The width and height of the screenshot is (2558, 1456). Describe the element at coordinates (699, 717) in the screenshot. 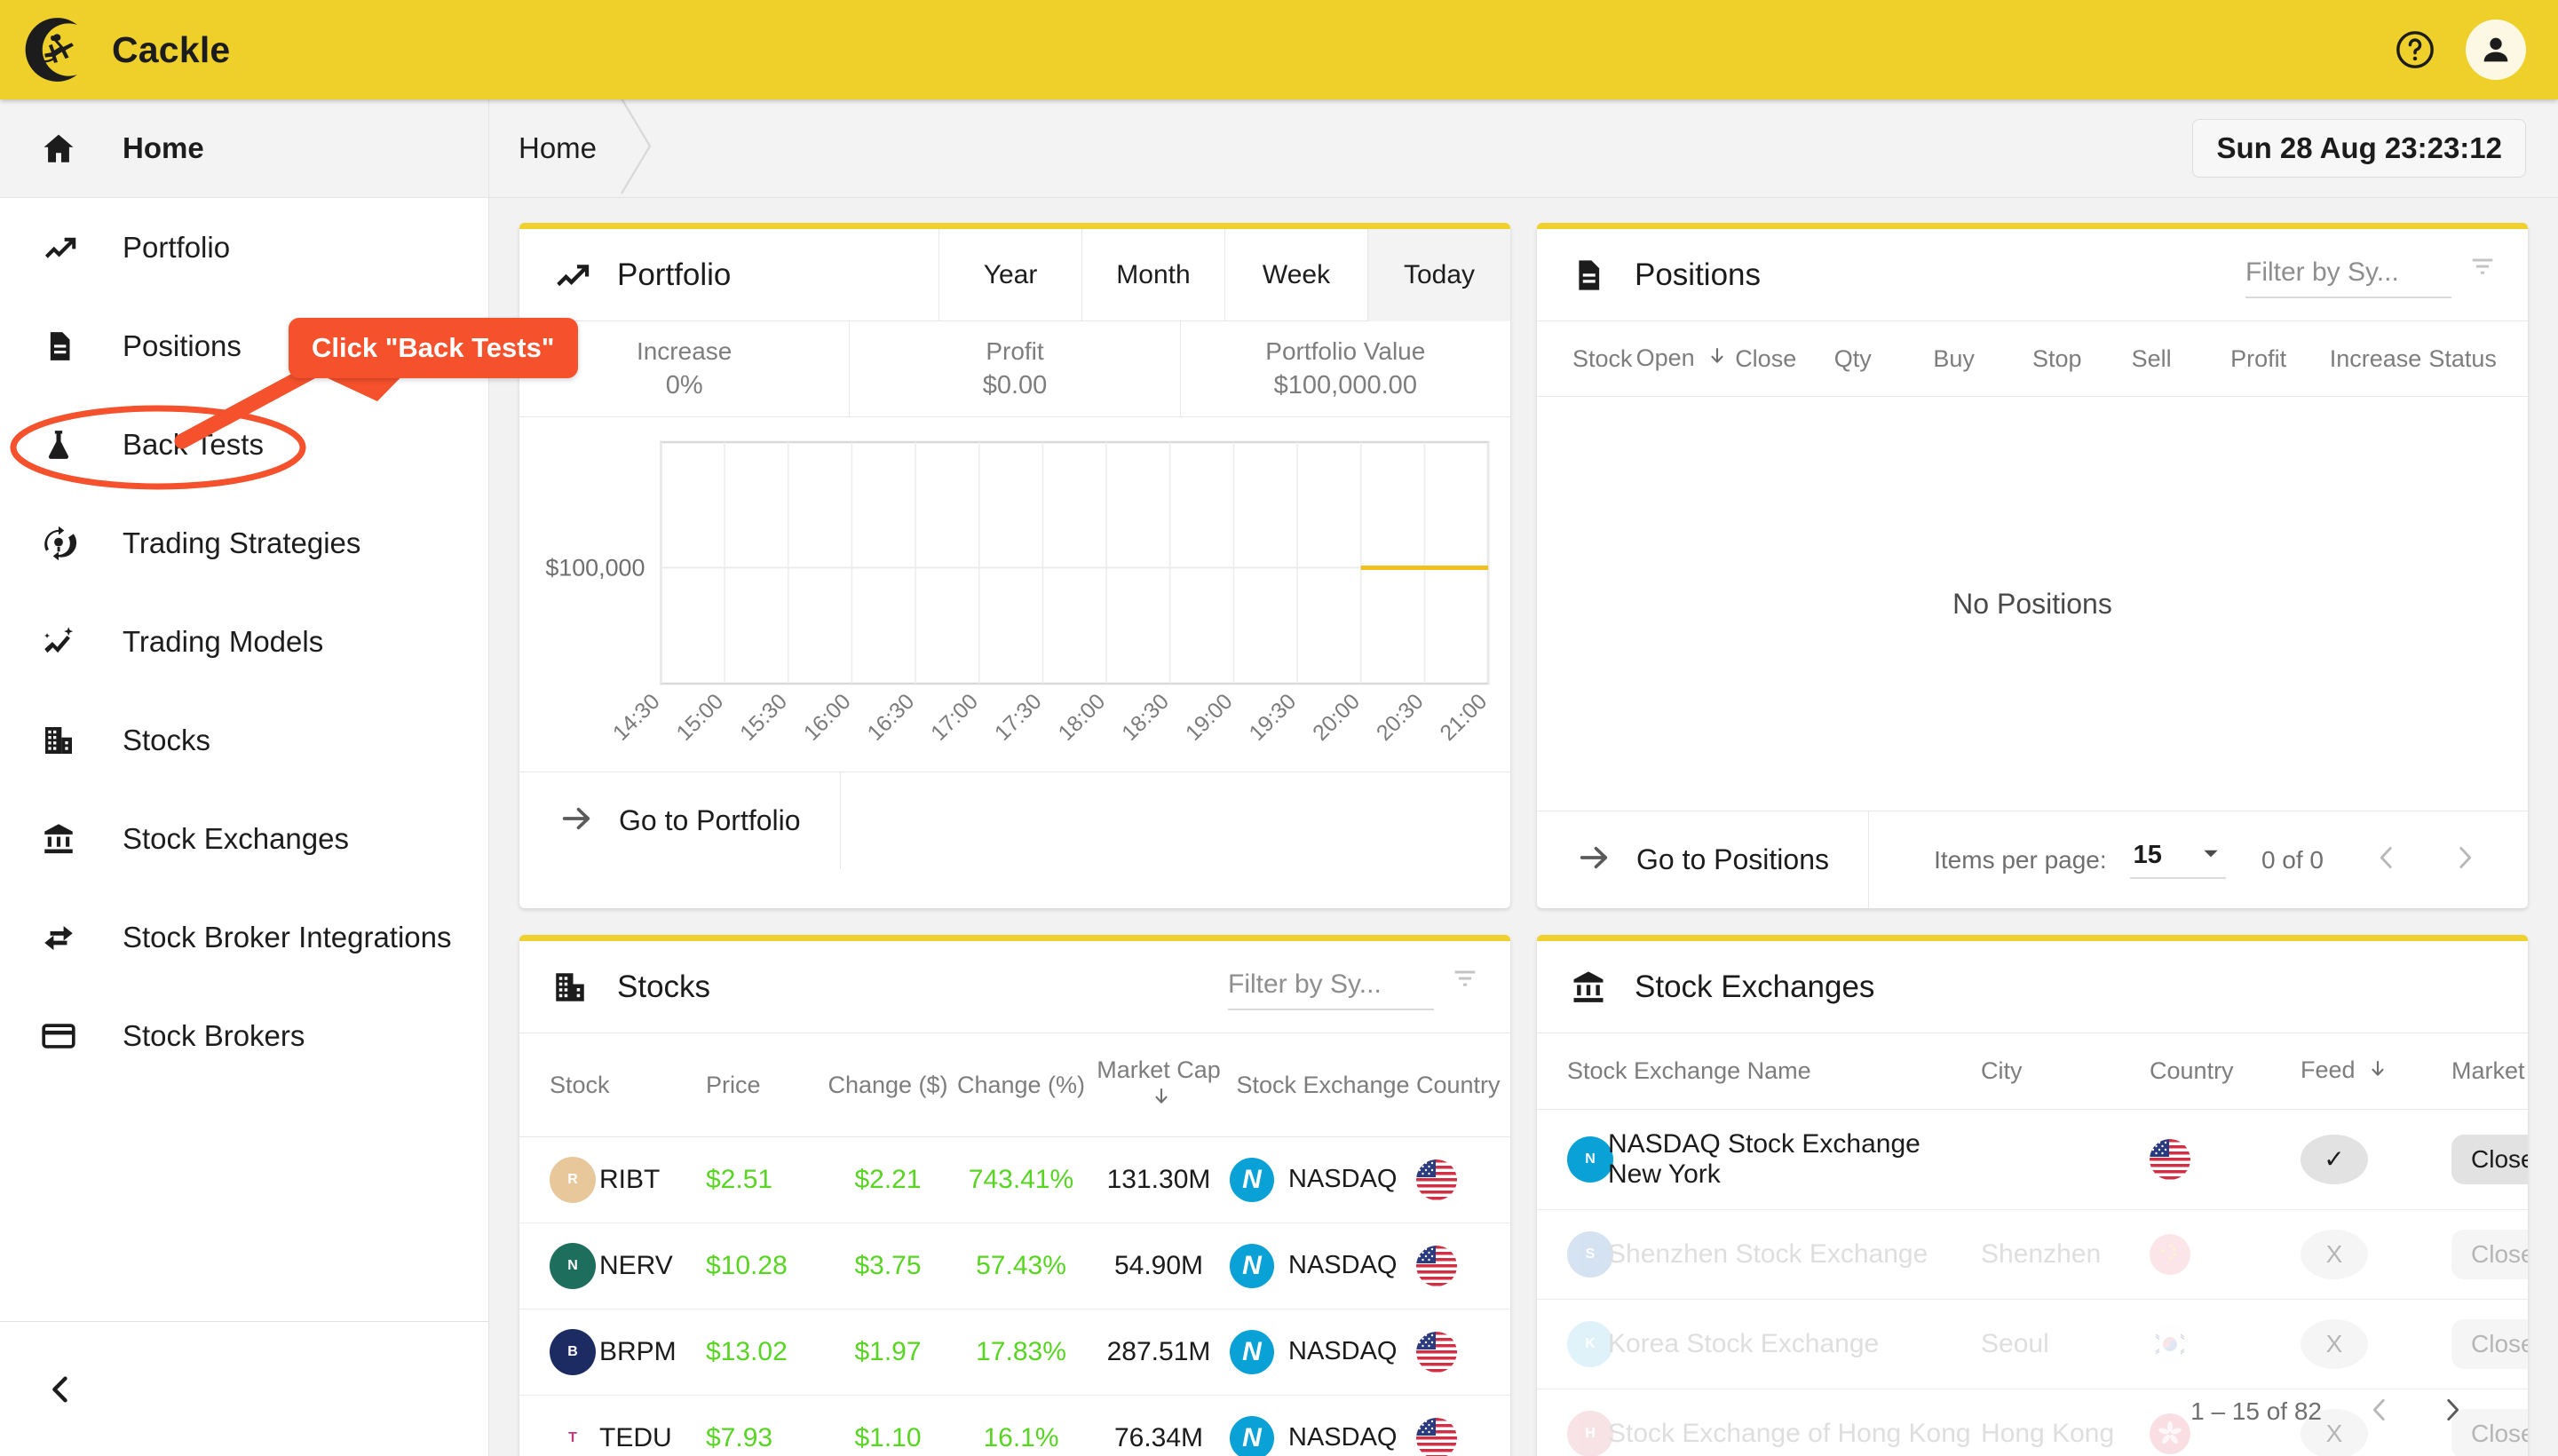

I see `svg-text: 15:00` at that location.